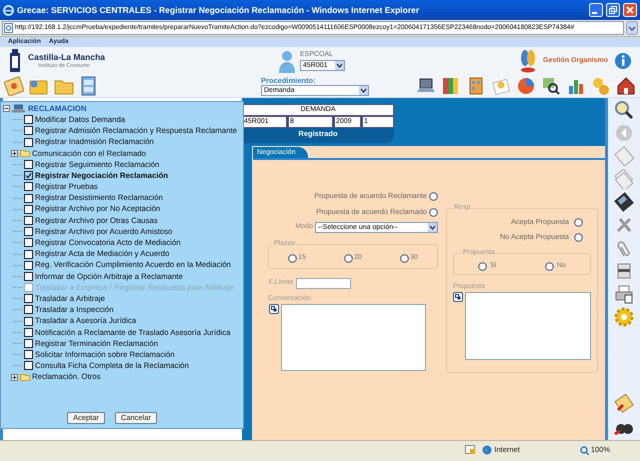 The height and width of the screenshot is (461, 640). What do you see at coordinates (487, 450) in the screenshot?
I see `globe-icon` at bounding box center [487, 450].